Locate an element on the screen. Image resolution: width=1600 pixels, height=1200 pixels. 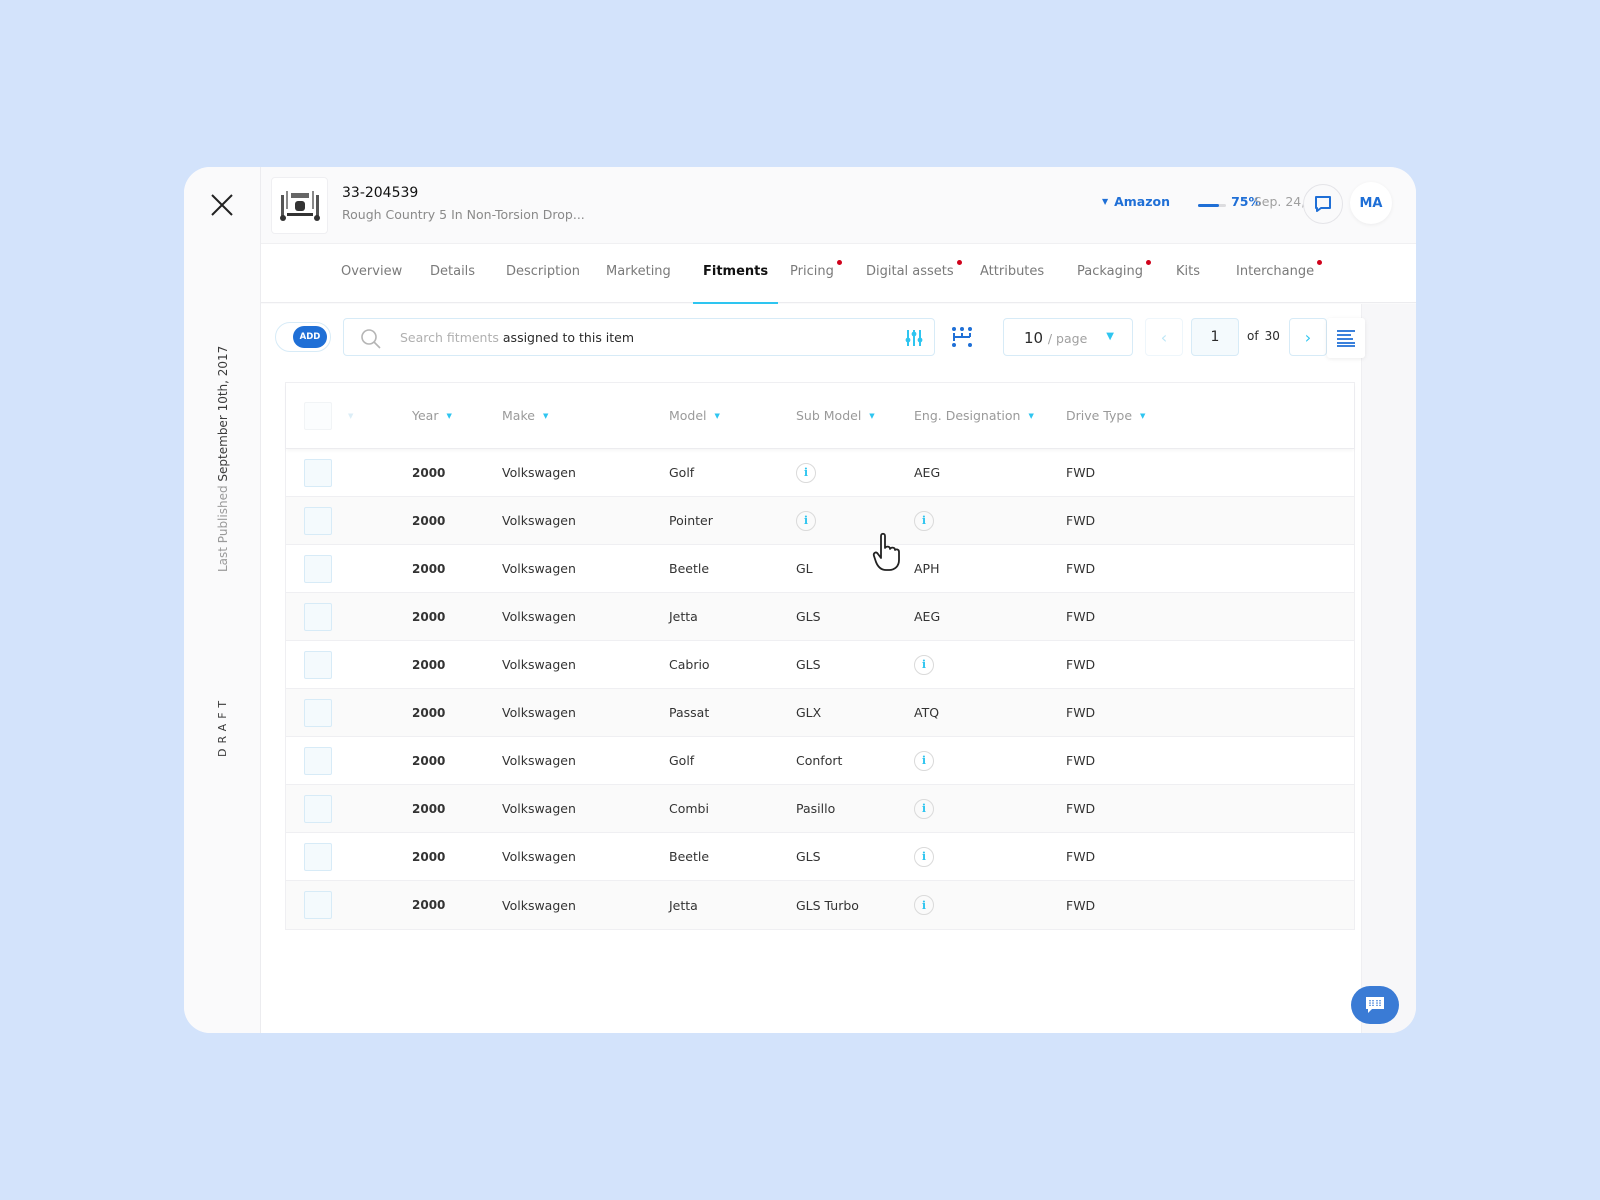
tab-label: Description is located at coordinates (543, 271).